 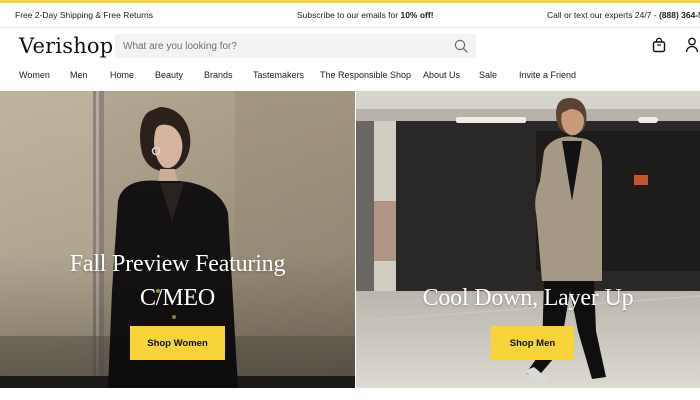 What do you see at coordinates (603, 15) in the screenshot?
I see `contact-text: Call or text our experts 24/7 -` at bounding box center [603, 15].